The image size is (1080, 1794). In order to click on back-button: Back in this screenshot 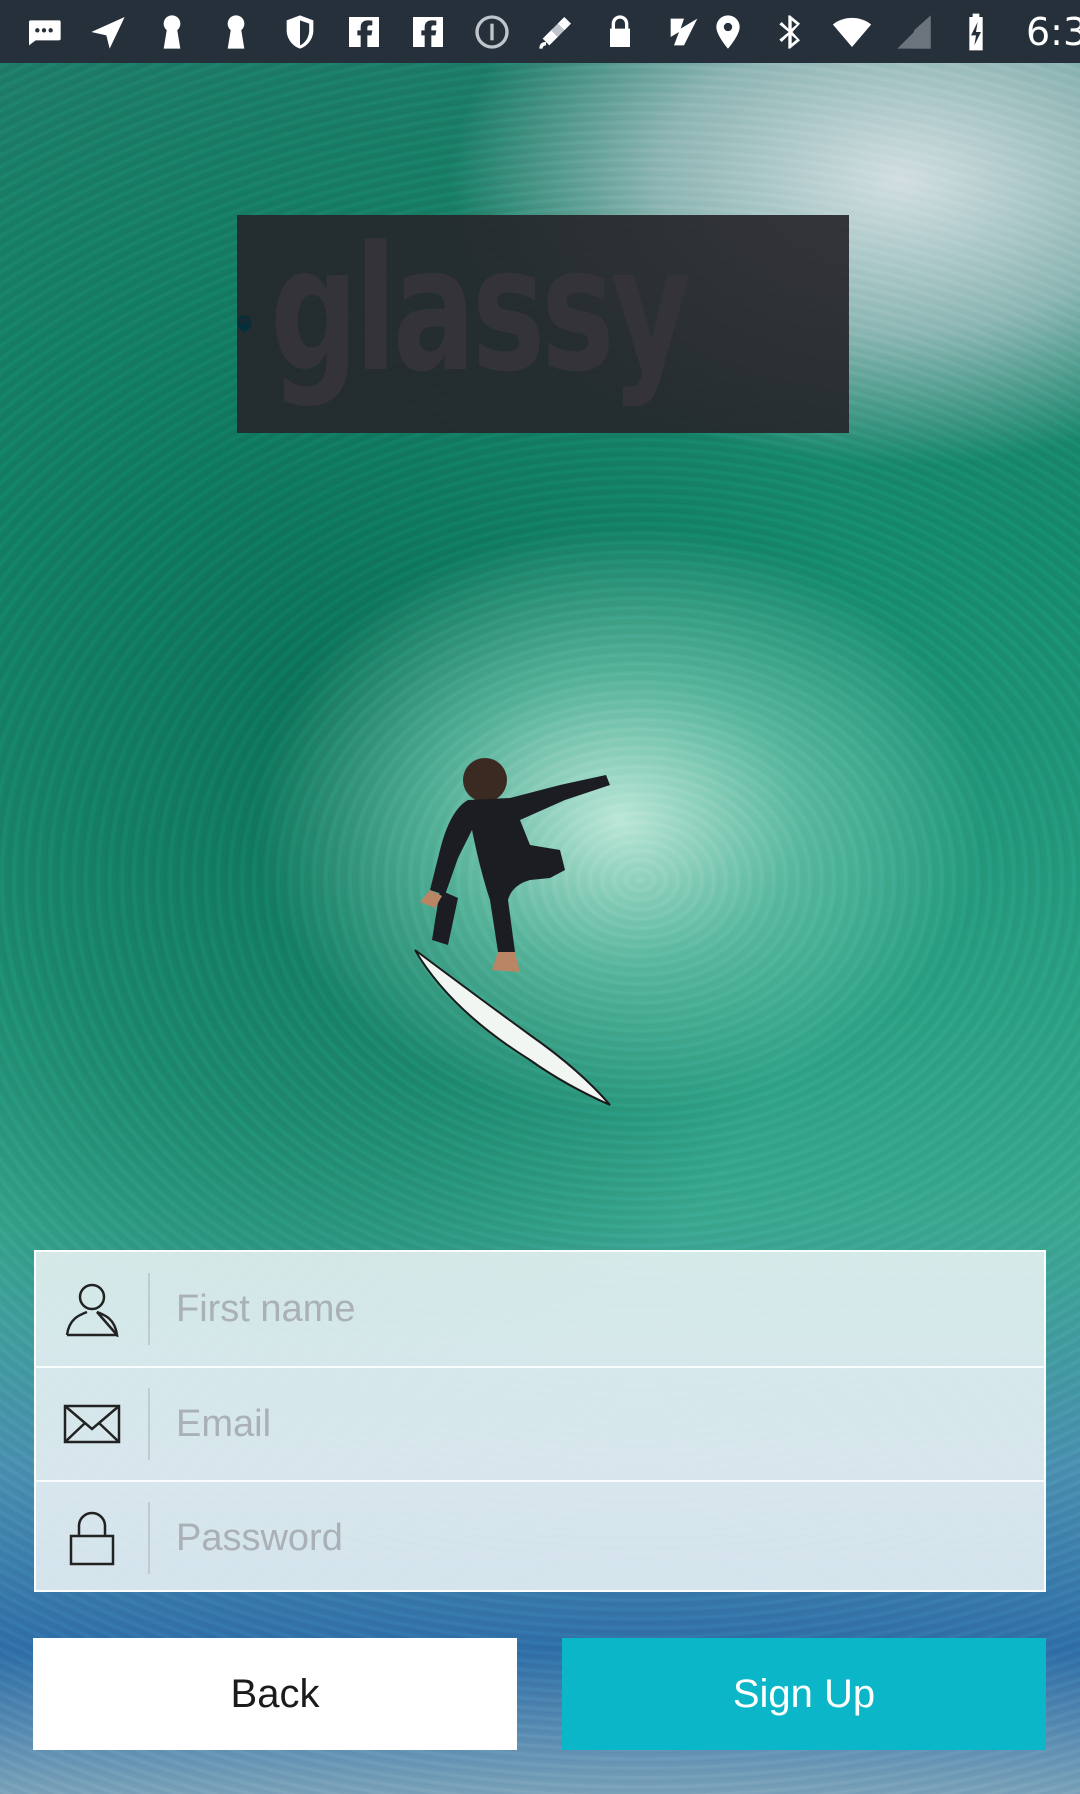, I will do `click(275, 1694)`.